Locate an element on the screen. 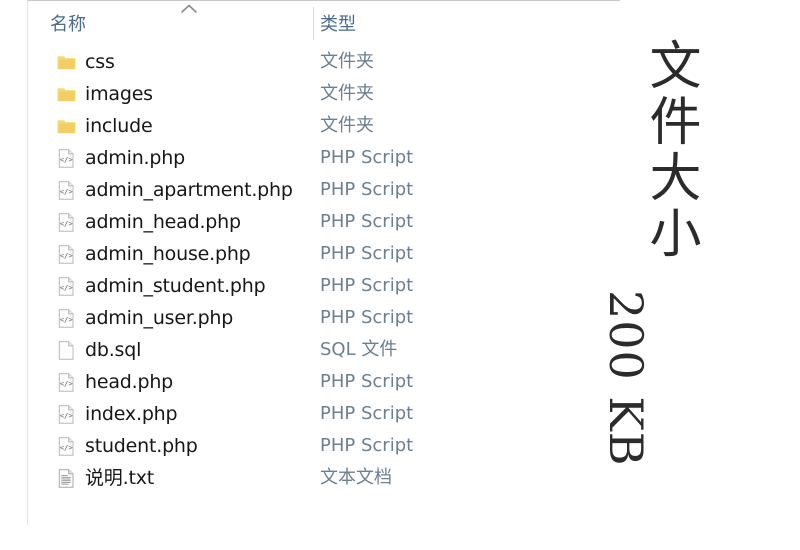  file-list-row: </> index.php PHP Script is located at coordinates (324, 414).